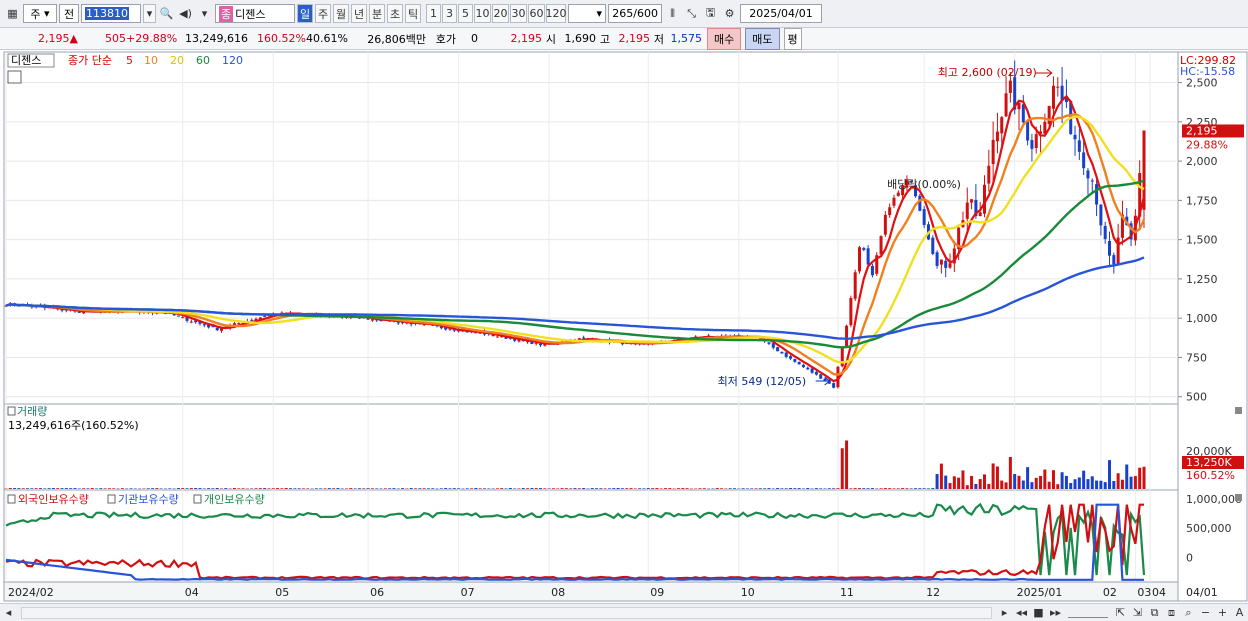 The image size is (1248, 621). I want to click on play-icon: ▸, so click(1004, 613).